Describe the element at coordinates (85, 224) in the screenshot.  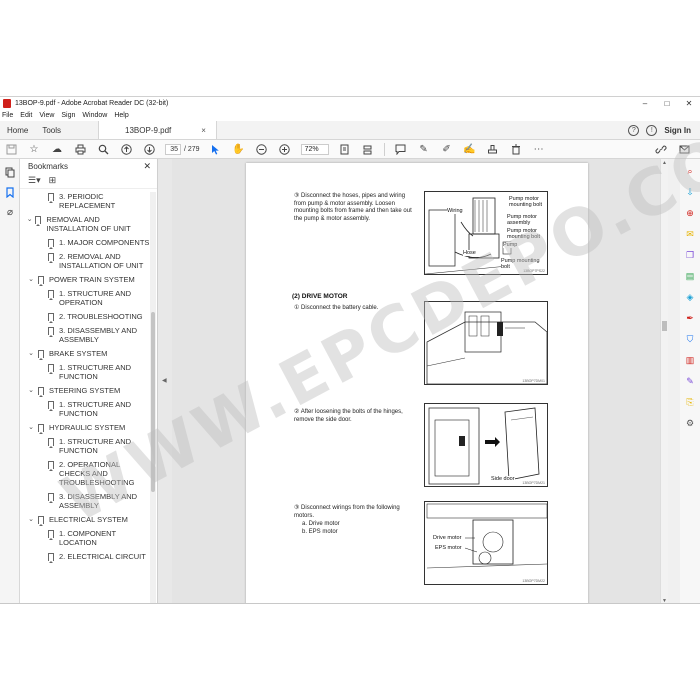
I see `bookmark-item: ⌄ REMOVAL AND INSTALLATION OF UNIT` at that location.